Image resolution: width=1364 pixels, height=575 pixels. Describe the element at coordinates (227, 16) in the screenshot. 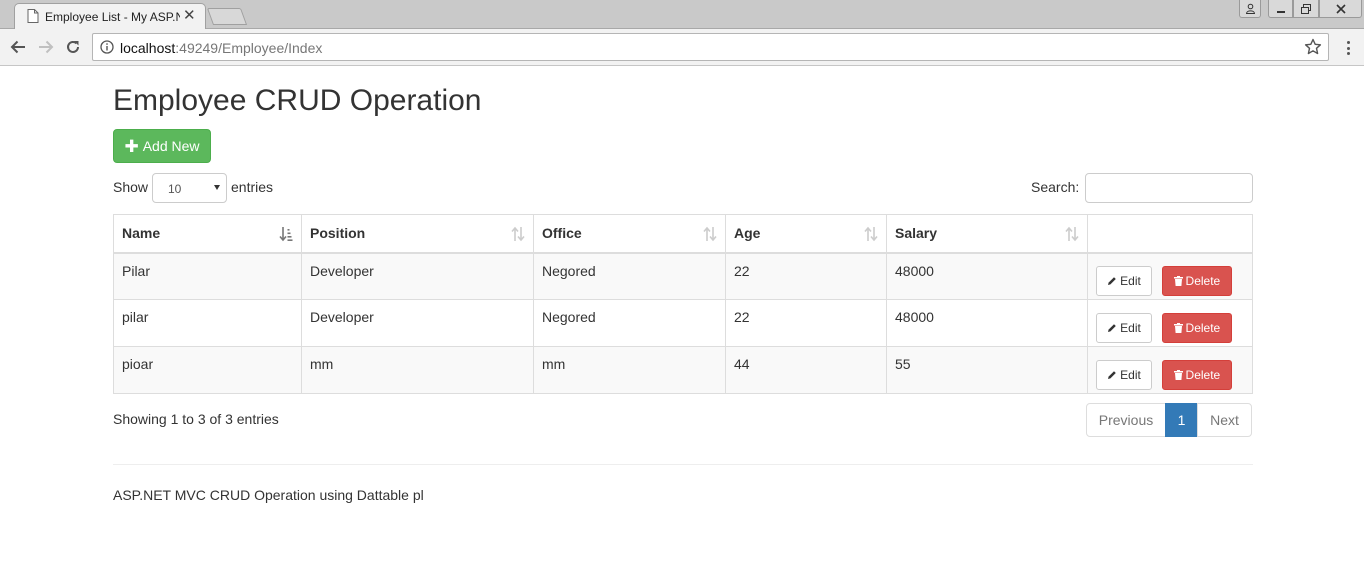

I see `new-tab-button` at that location.